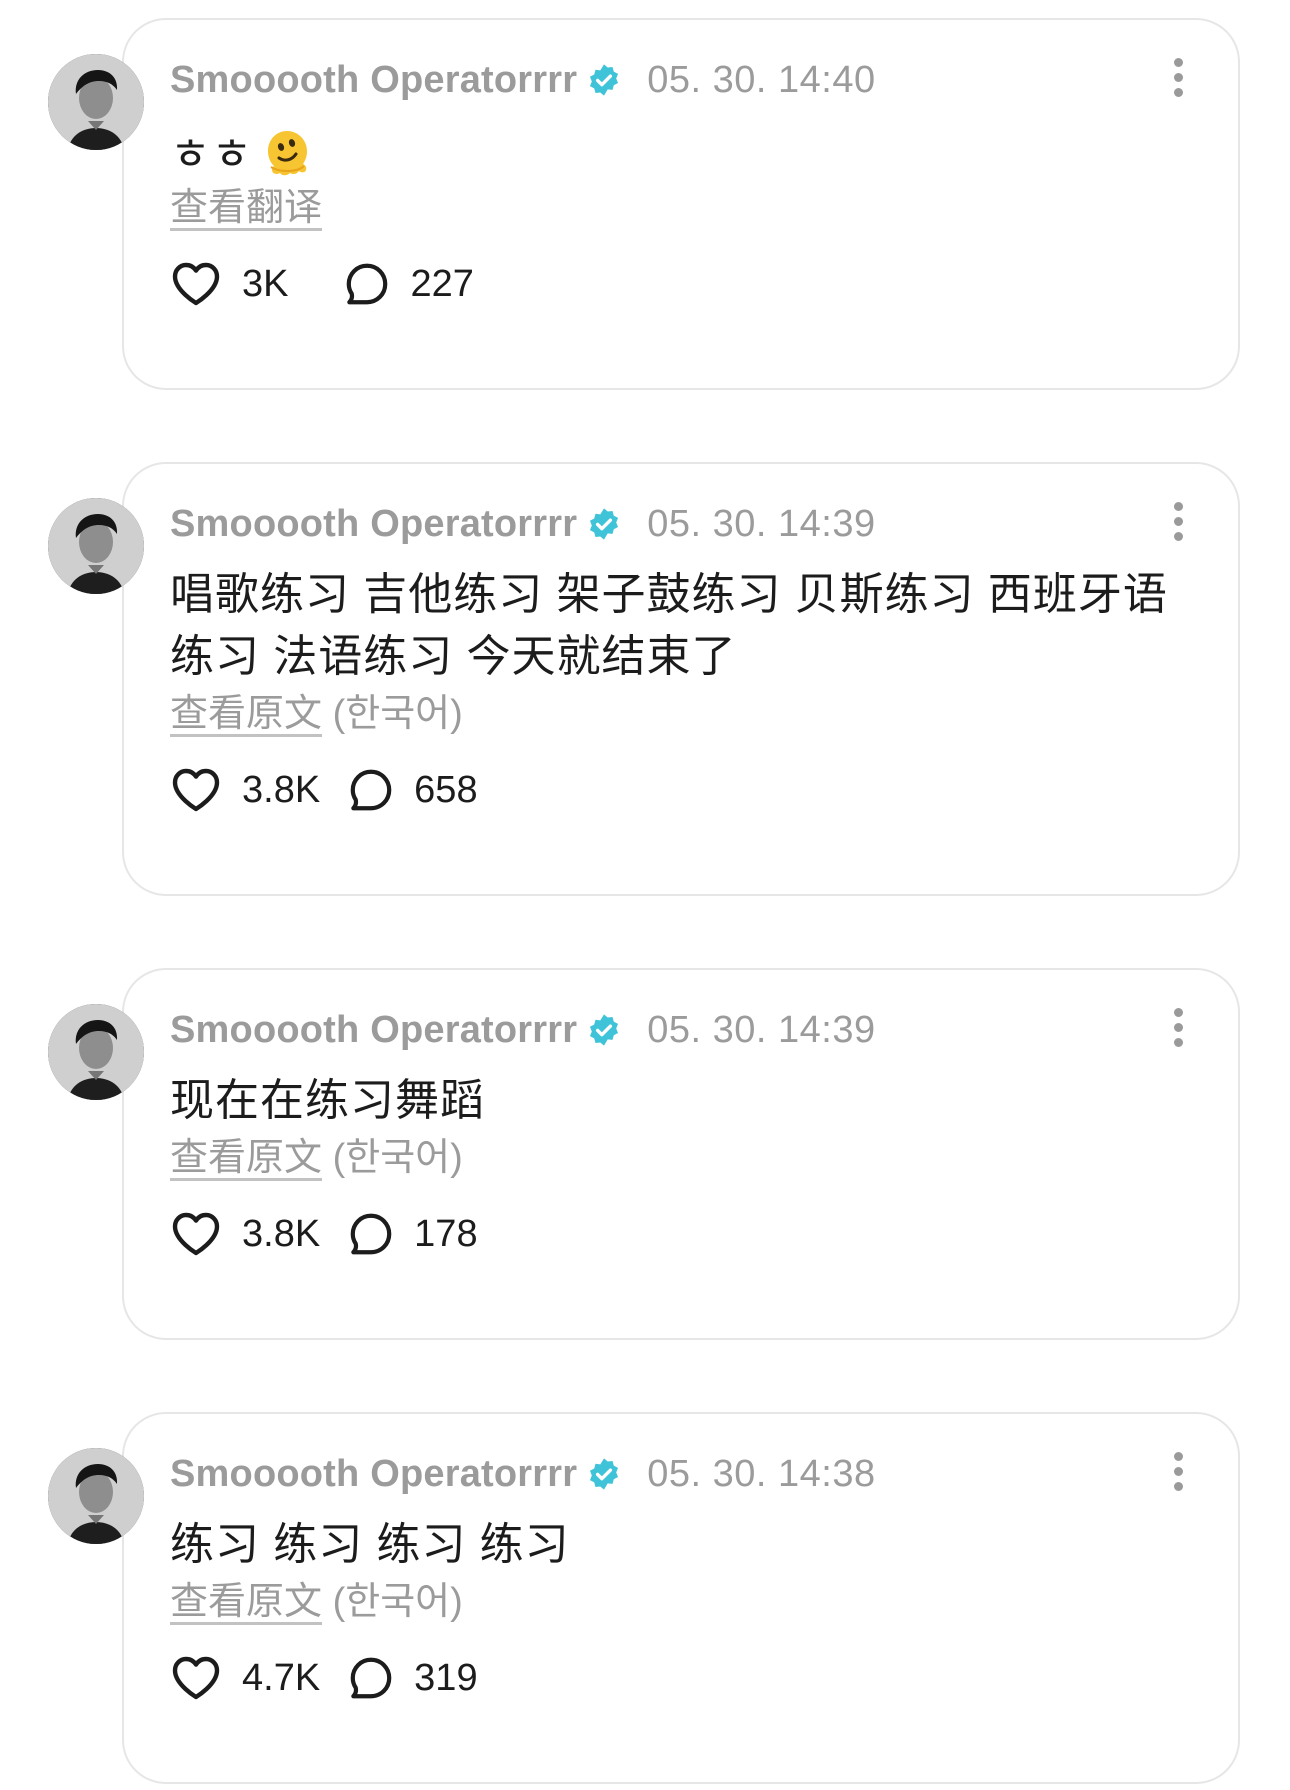  Describe the element at coordinates (324, 1678) in the screenshot. I see `post-stats: 4.7K 319` at that location.